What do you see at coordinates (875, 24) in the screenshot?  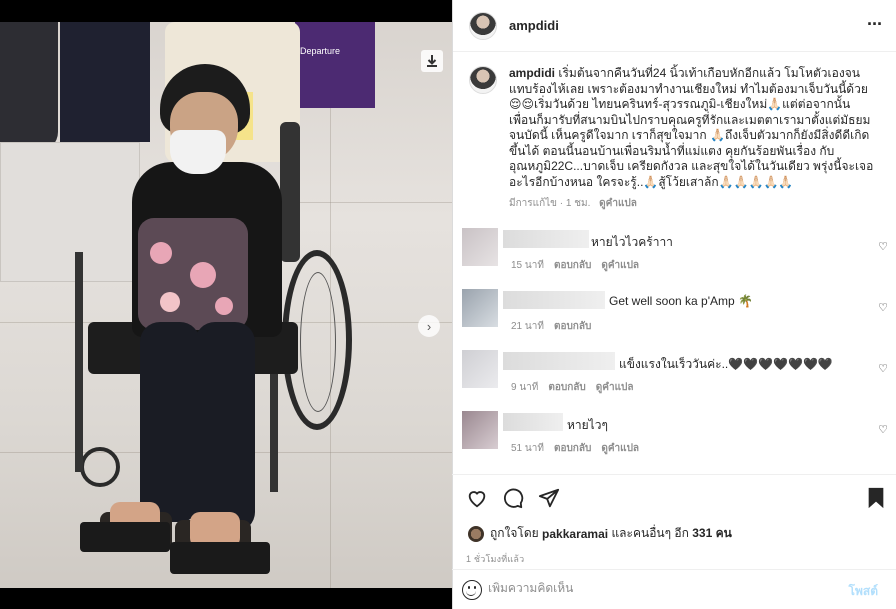 I see `more-icon: ···` at bounding box center [875, 24].